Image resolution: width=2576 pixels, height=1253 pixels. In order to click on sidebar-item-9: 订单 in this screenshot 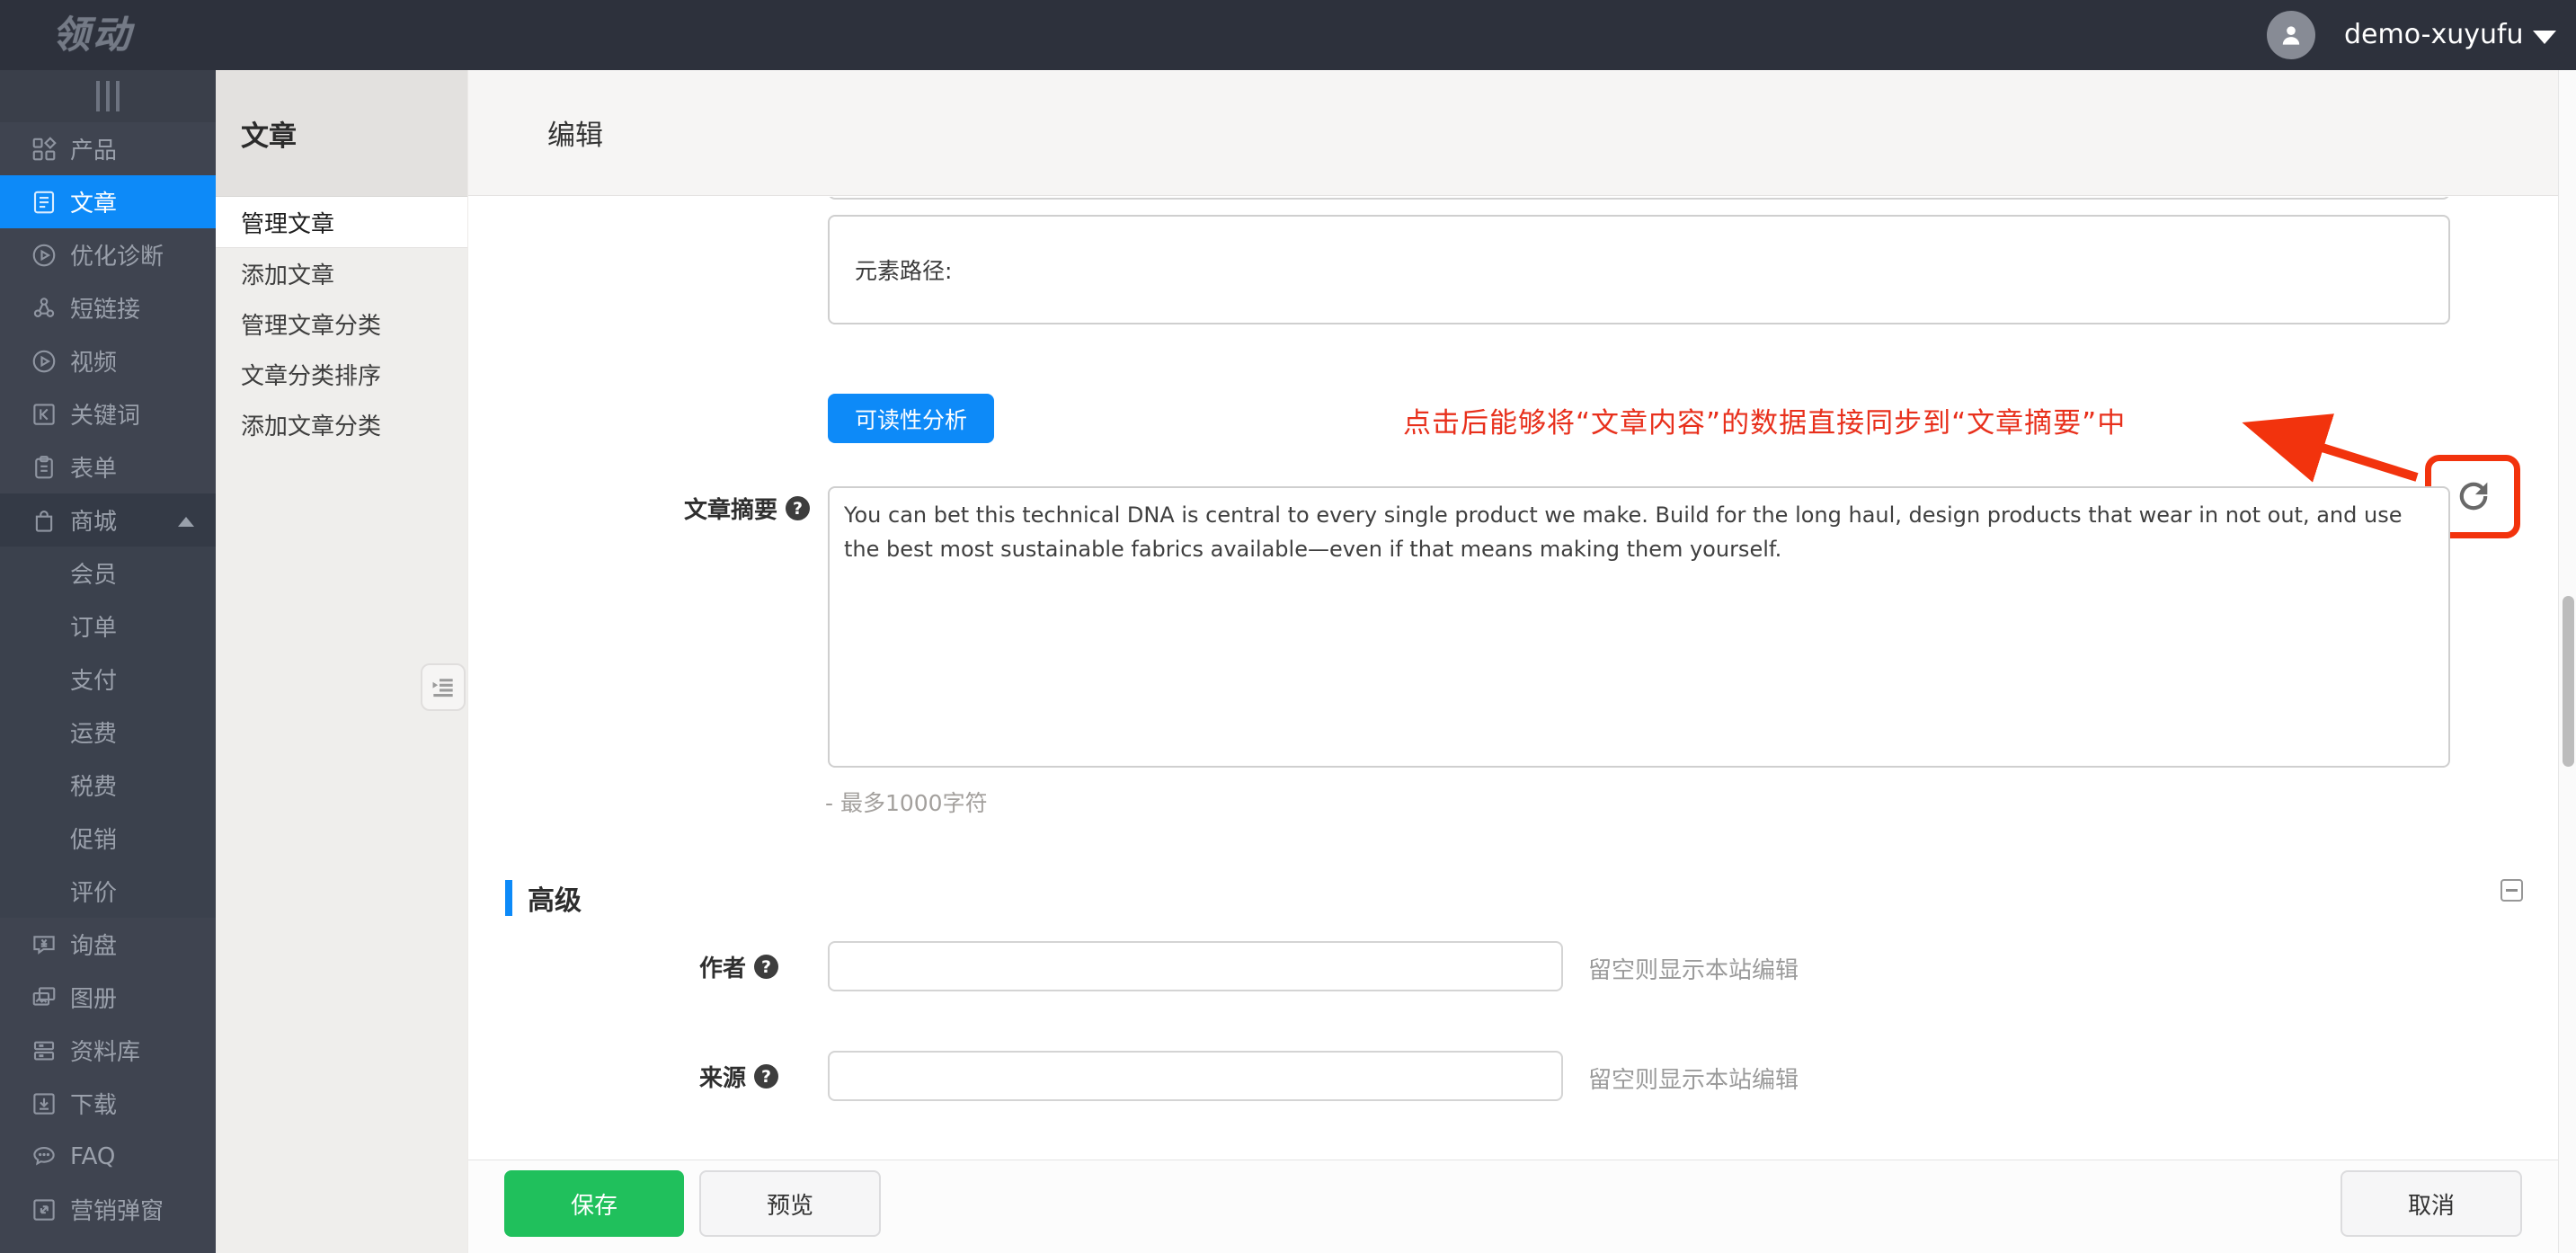, I will do `click(108, 626)`.